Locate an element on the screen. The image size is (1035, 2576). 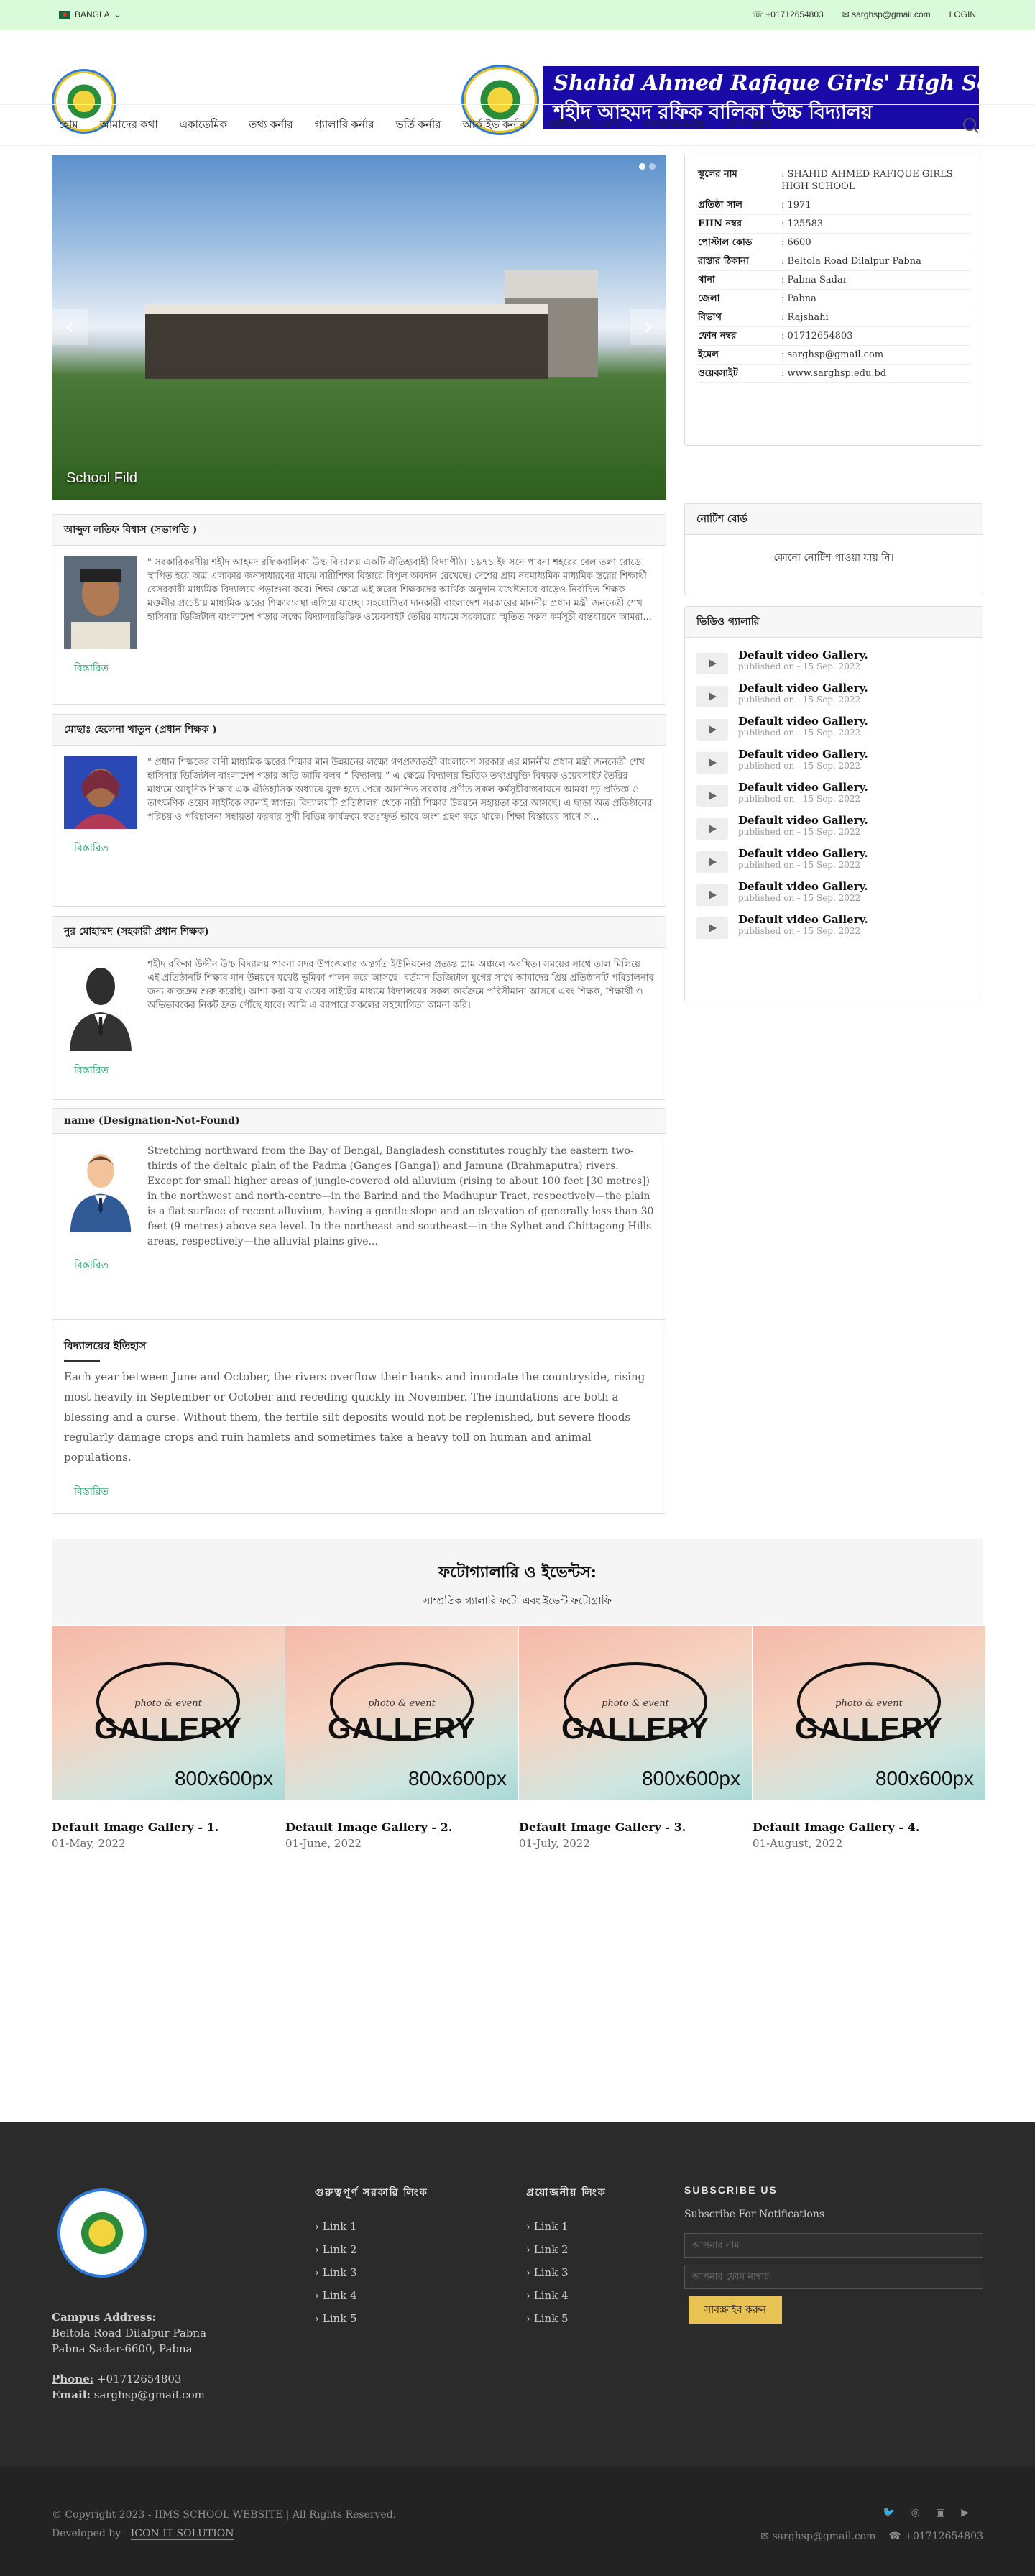
email-label: Email: is located at coordinates (71, 2394).